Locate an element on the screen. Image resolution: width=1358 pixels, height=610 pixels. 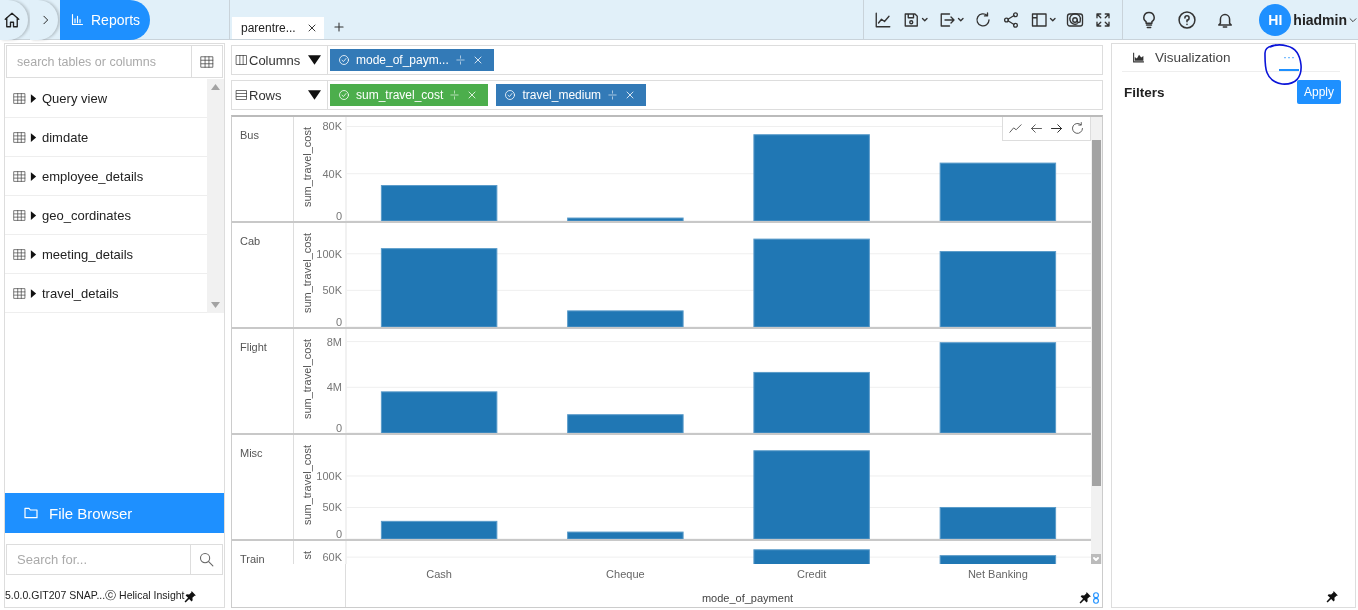
table-view-button is located at coordinates (207, 61).